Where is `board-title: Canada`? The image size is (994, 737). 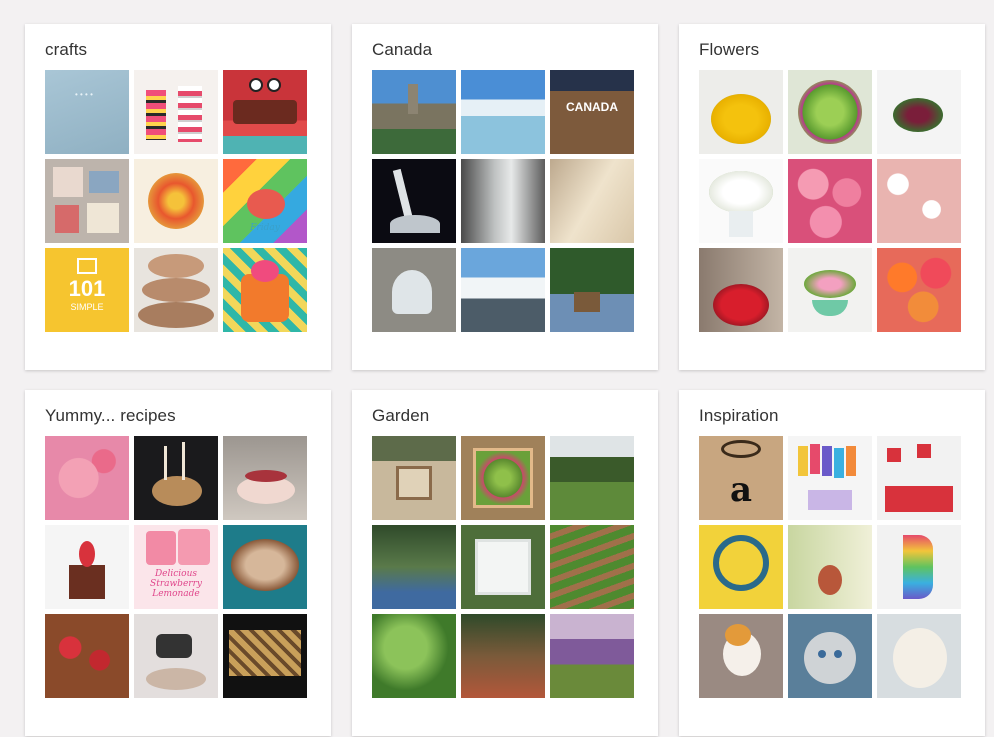
board-title: Canada is located at coordinates (402, 50).